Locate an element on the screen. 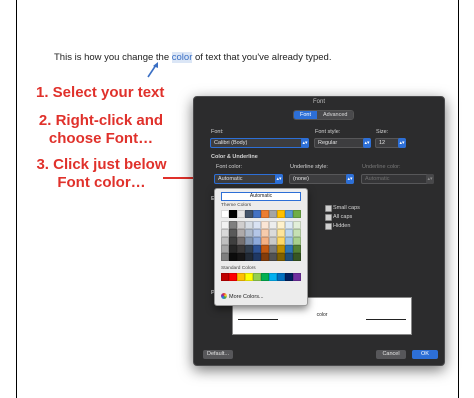 The height and width of the screenshot is (398, 474). font-name-stepper-icon: ▴▾ is located at coordinates (305, 143).